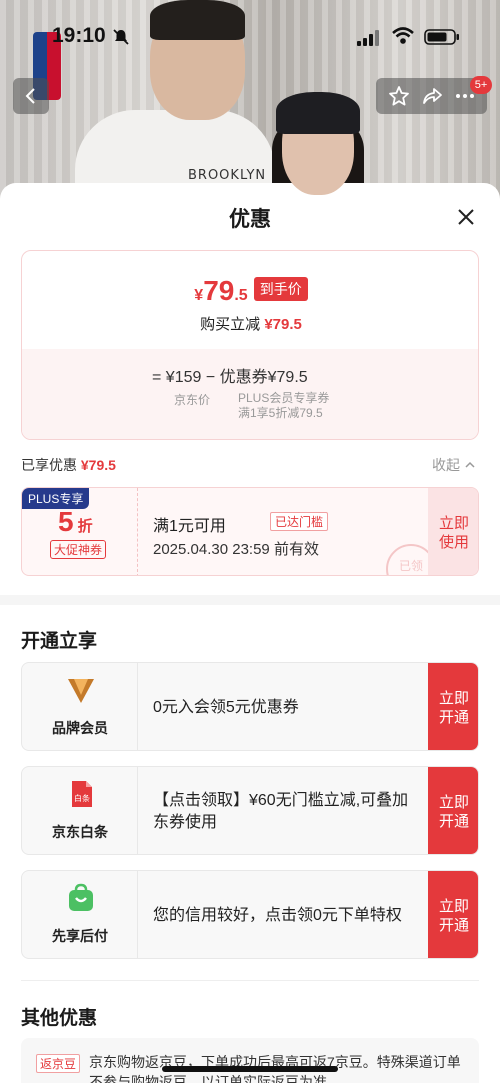 The width and height of the screenshot is (500, 1083). I want to click on baitiao-icon: 白条, so click(82, 794).